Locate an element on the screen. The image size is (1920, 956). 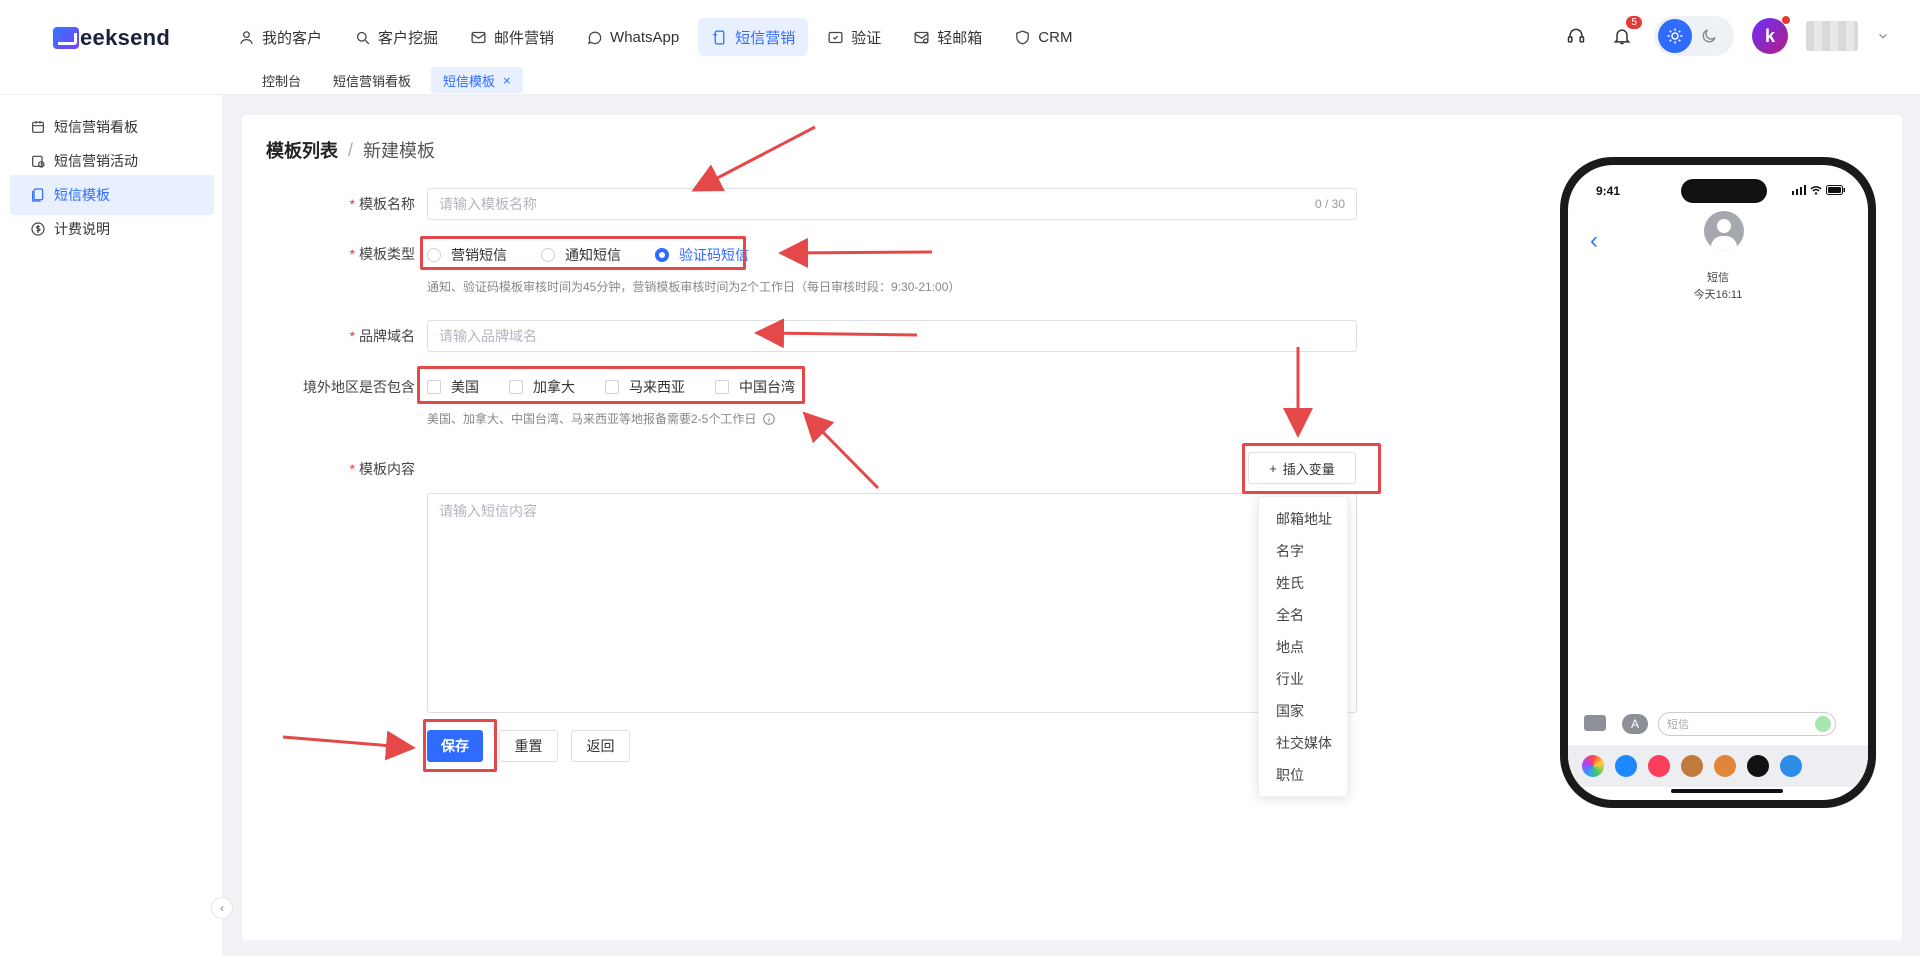
tab-sms-dashboard: 短信营销看板 is located at coordinates (372, 80).